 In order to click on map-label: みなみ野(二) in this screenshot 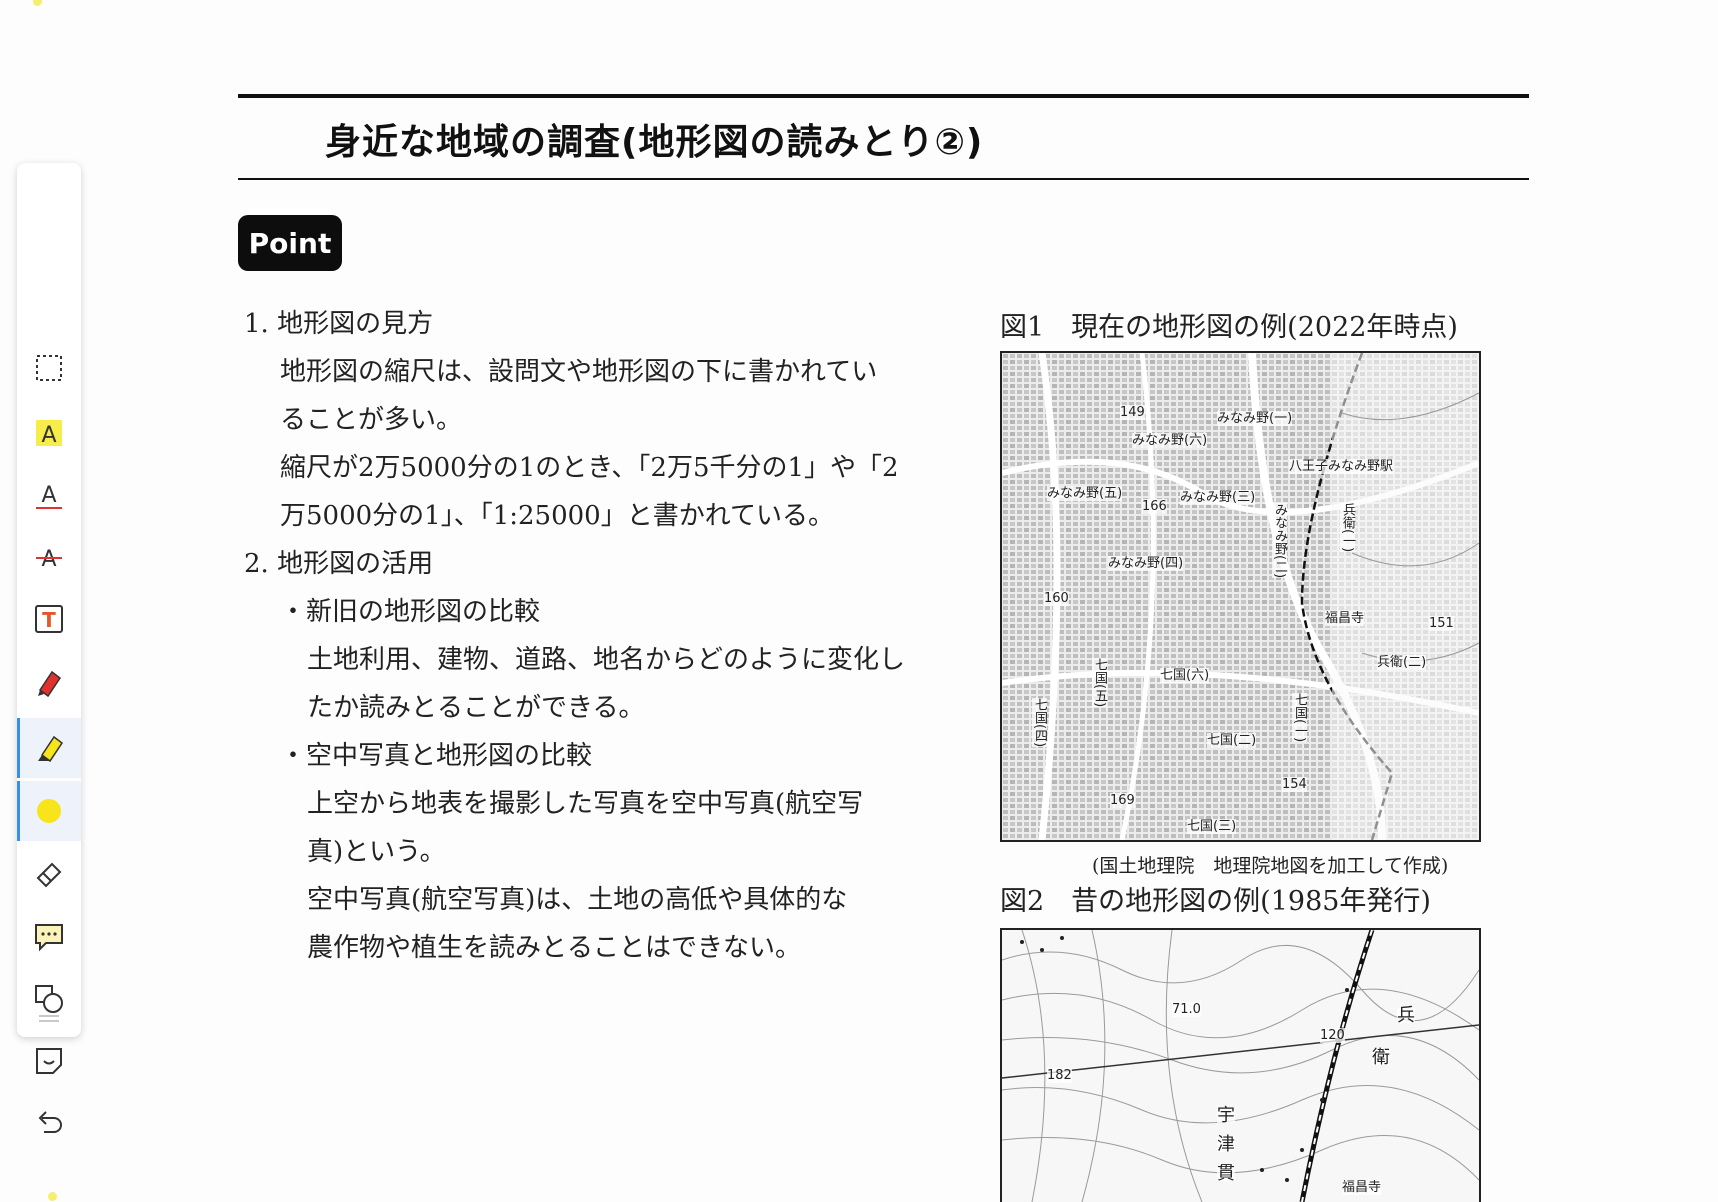, I will do `click(1279, 541)`.